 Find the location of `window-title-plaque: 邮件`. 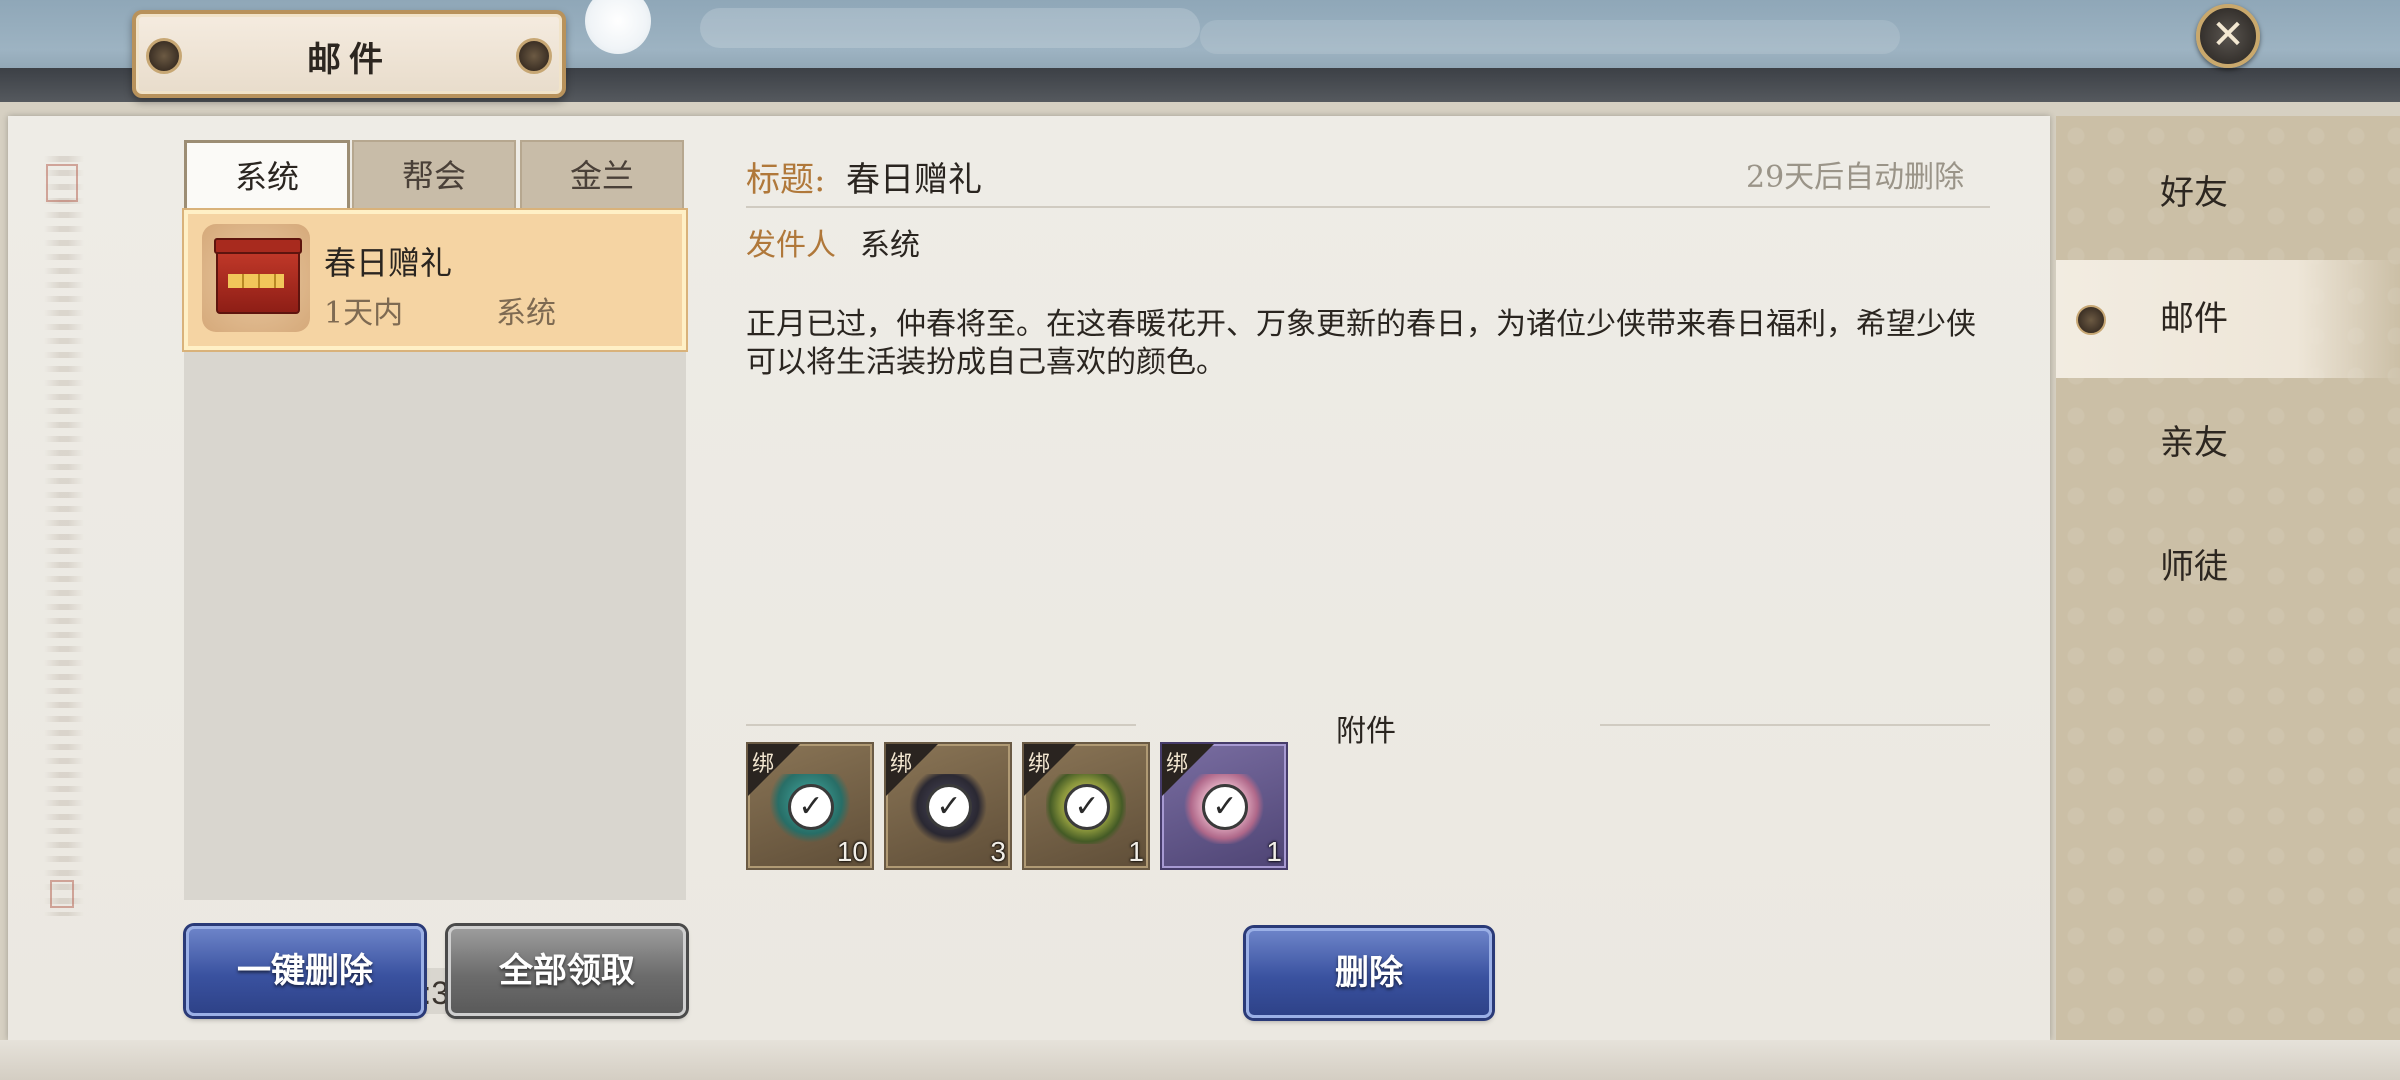

window-title-plaque: 邮件 is located at coordinates (349, 54).